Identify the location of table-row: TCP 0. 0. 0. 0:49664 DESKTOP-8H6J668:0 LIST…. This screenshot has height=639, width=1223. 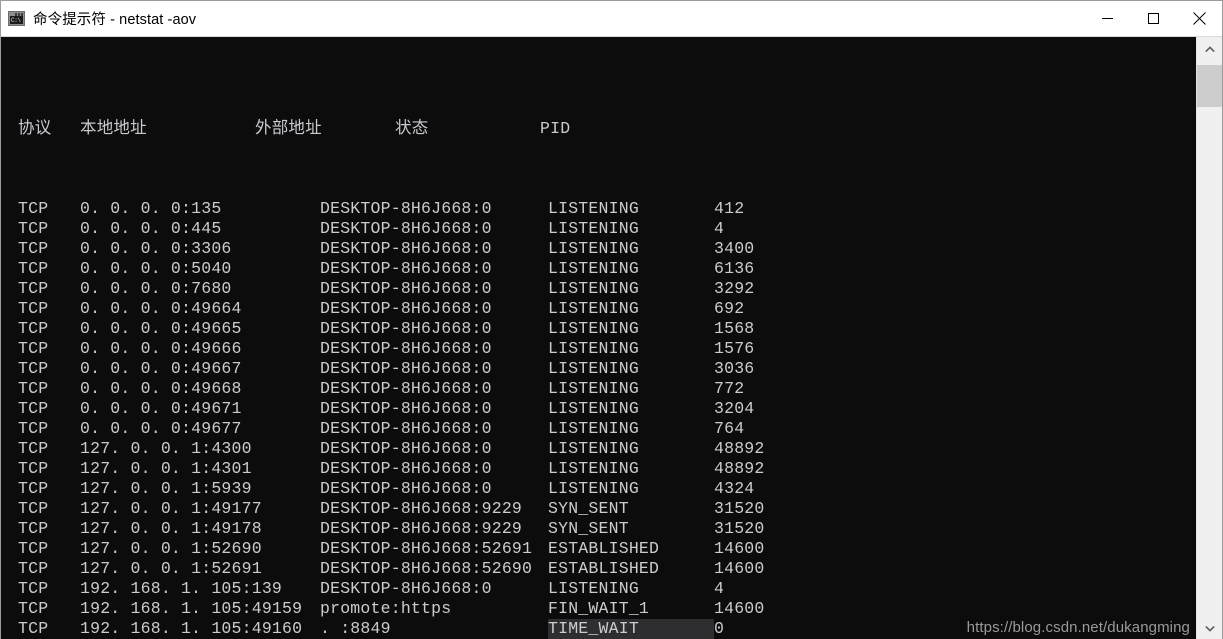
(607, 309).